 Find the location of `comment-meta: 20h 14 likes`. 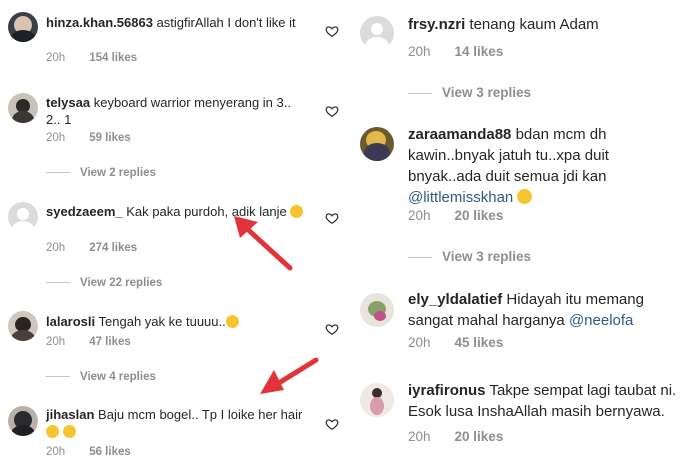

comment-meta: 20h 14 likes is located at coordinates (455, 51).